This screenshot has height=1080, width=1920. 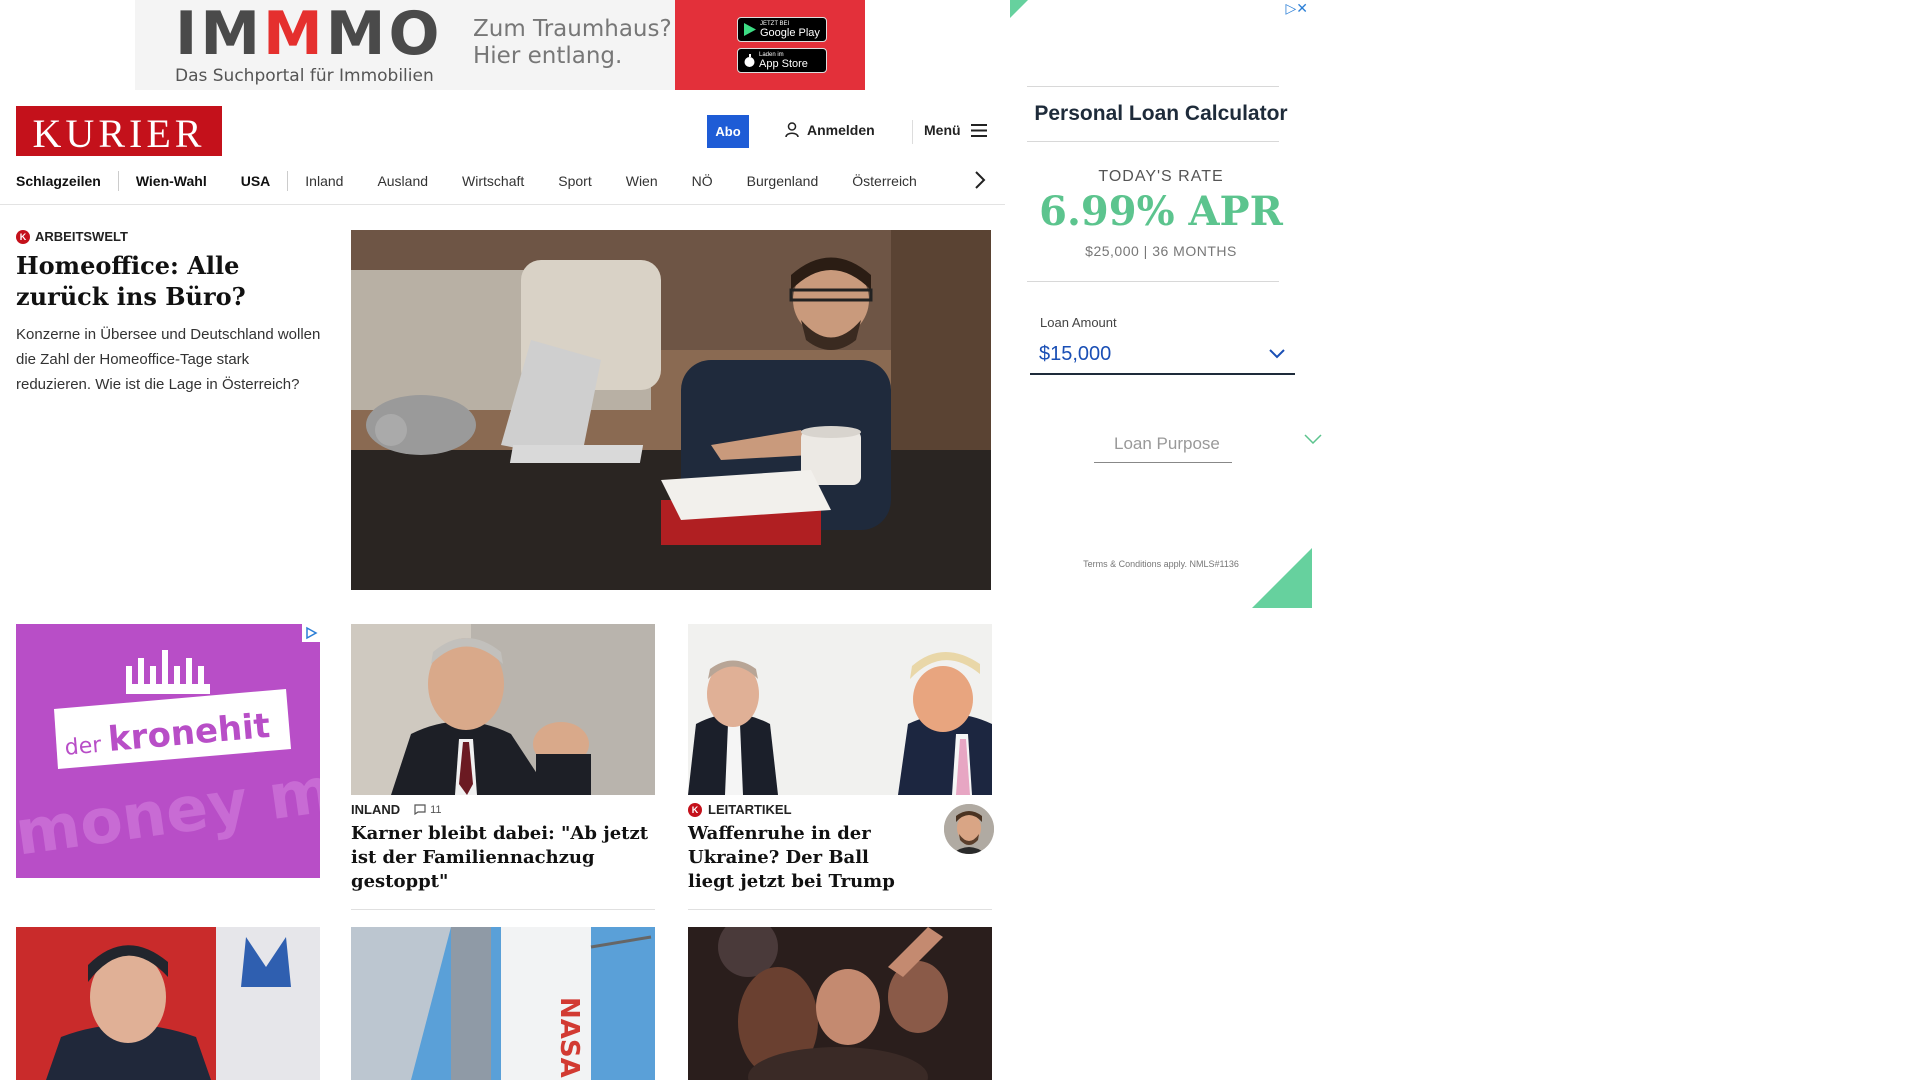 I want to click on loan-amount-select: $15,000, so click(x=1162, y=355).